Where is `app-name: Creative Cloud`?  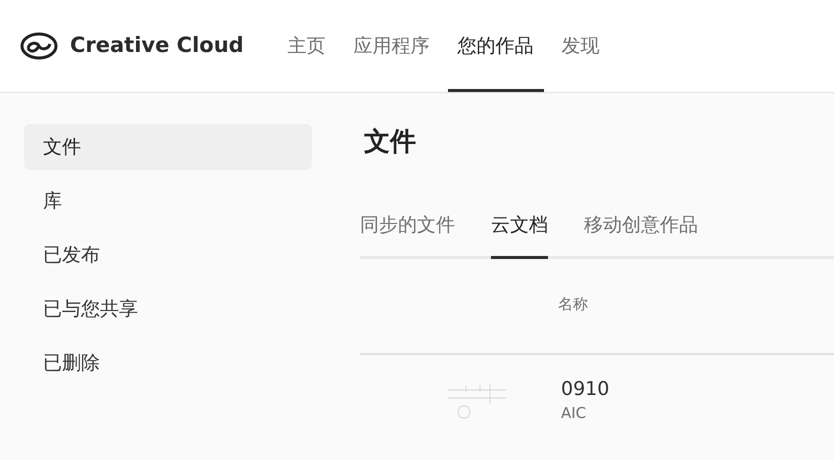
app-name: Creative Cloud is located at coordinates (157, 46).